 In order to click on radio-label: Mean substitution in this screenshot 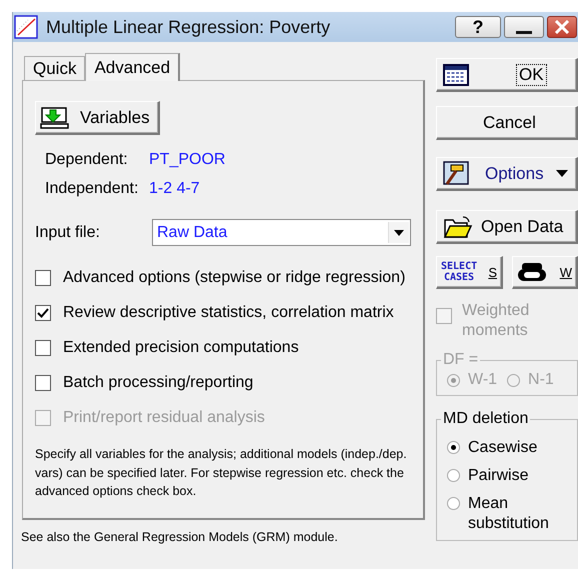, I will do `click(509, 514)`.